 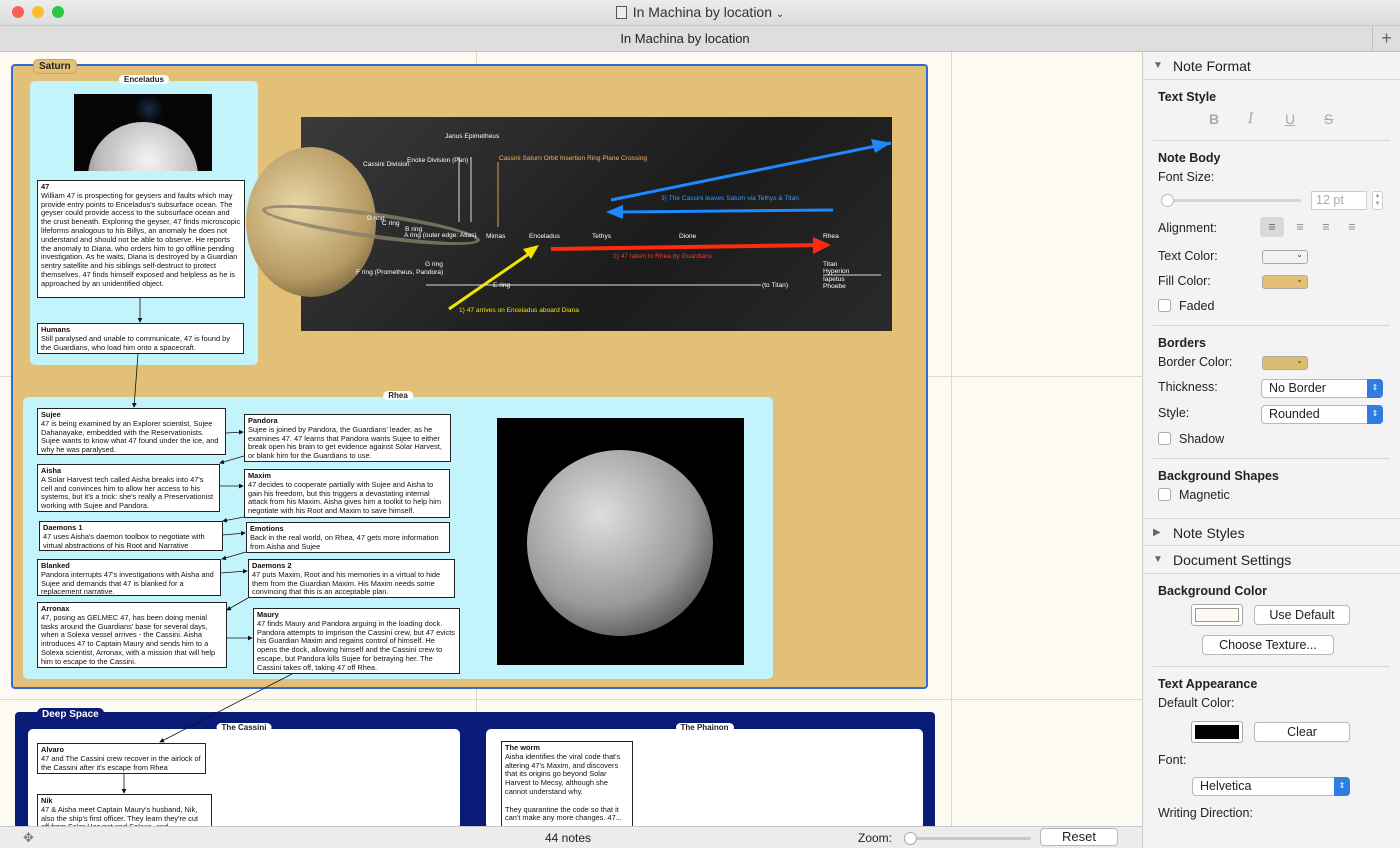 What do you see at coordinates (1297, 388) in the screenshot?
I see `thickness-value: No Border` at bounding box center [1297, 388].